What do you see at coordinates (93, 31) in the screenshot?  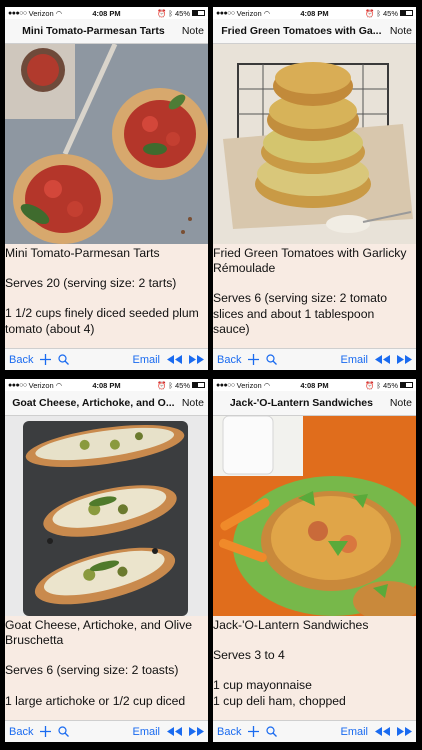 I see `recipe-title: Mini Tomato-Parmesan Tarts` at bounding box center [93, 31].